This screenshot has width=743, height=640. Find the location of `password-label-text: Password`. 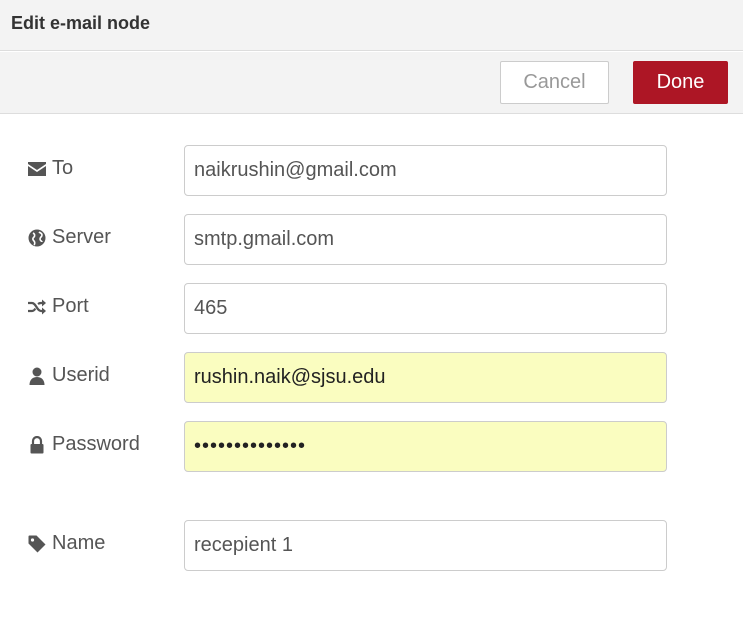

password-label-text: Password is located at coordinates (96, 444).